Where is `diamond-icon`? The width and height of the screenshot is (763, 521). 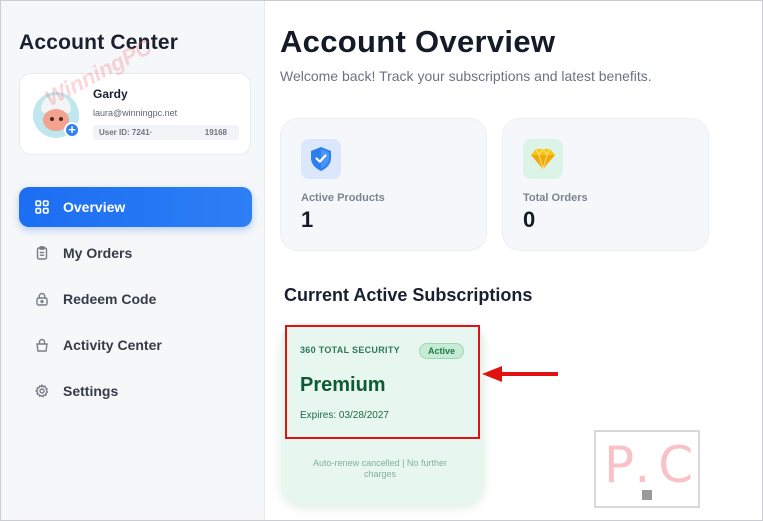 diamond-icon is located at coordinates (543, 159).